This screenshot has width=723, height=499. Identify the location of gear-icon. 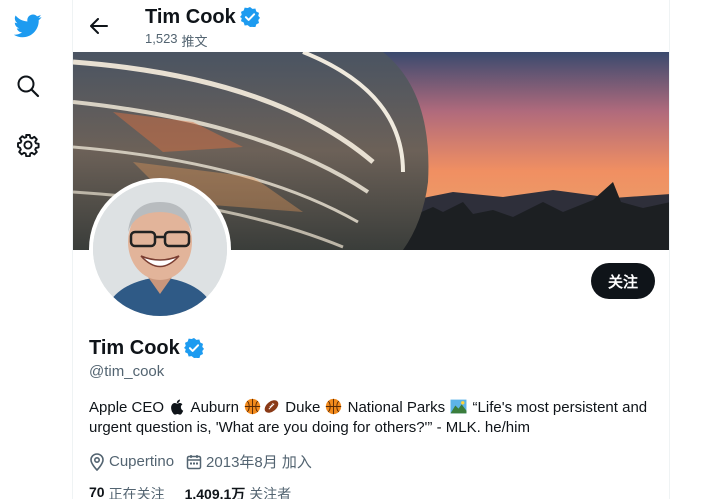
(28, 145).